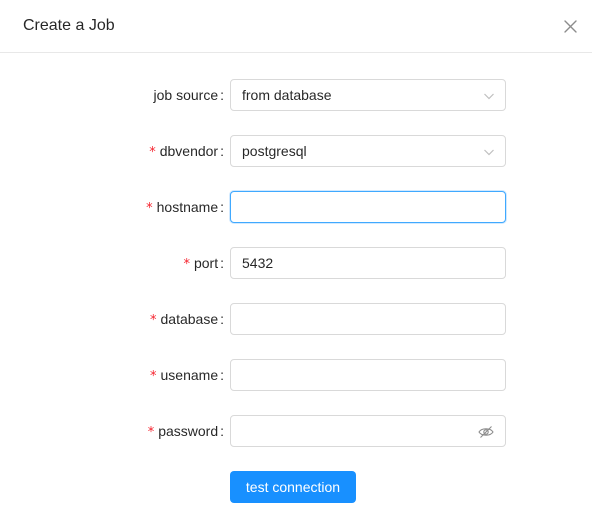  What do you see at coordinates (486, 432) in the screenshot?
I see `eye-invisible-icon` at bounding box center [486, 432].